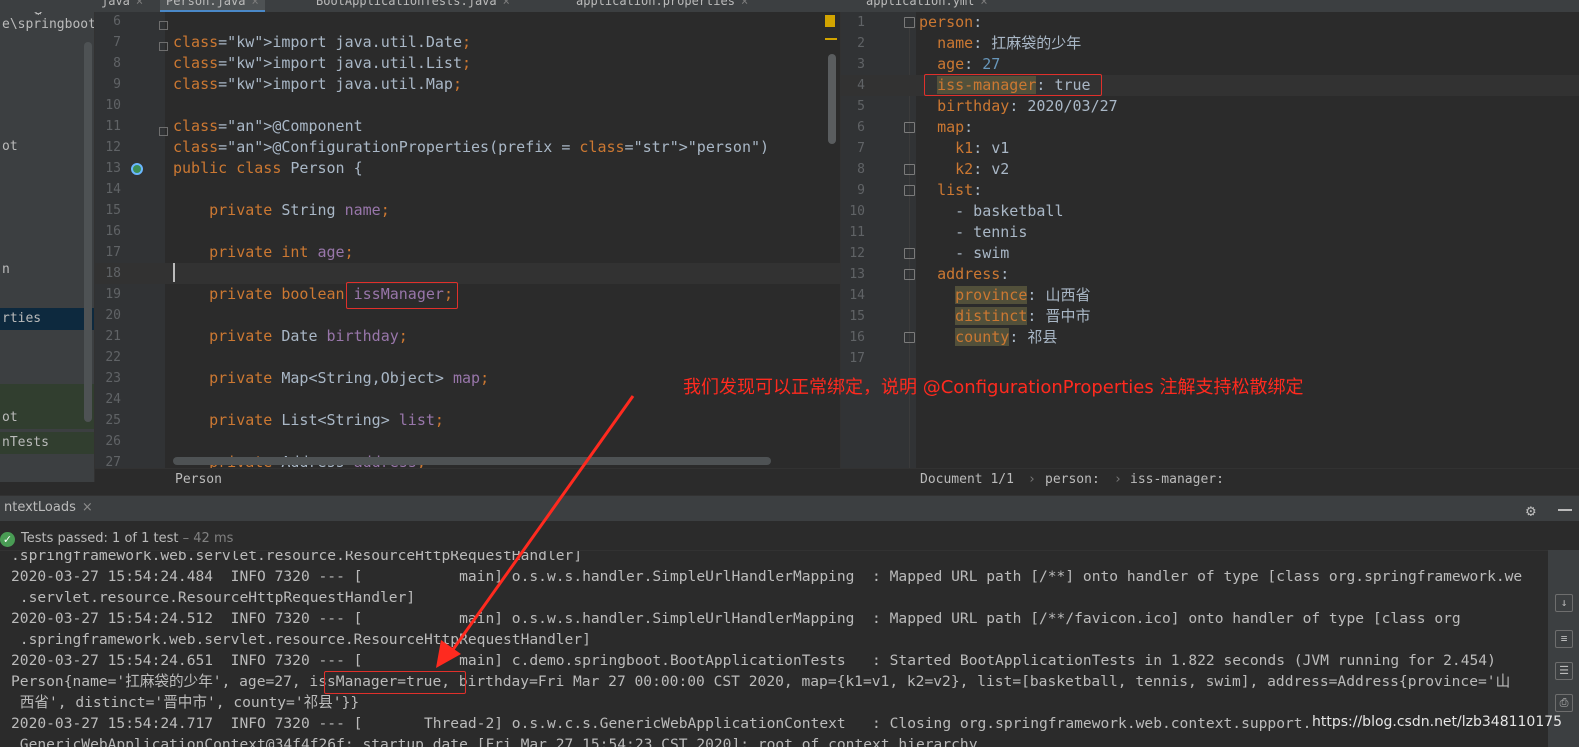 The image size is (1579, 747). What do you see at coordinates (1210, 106) in the screenshot?
I see `yaml-code-line: 5 birthday: 2020/03/27` at bounding box center [1210, 106].